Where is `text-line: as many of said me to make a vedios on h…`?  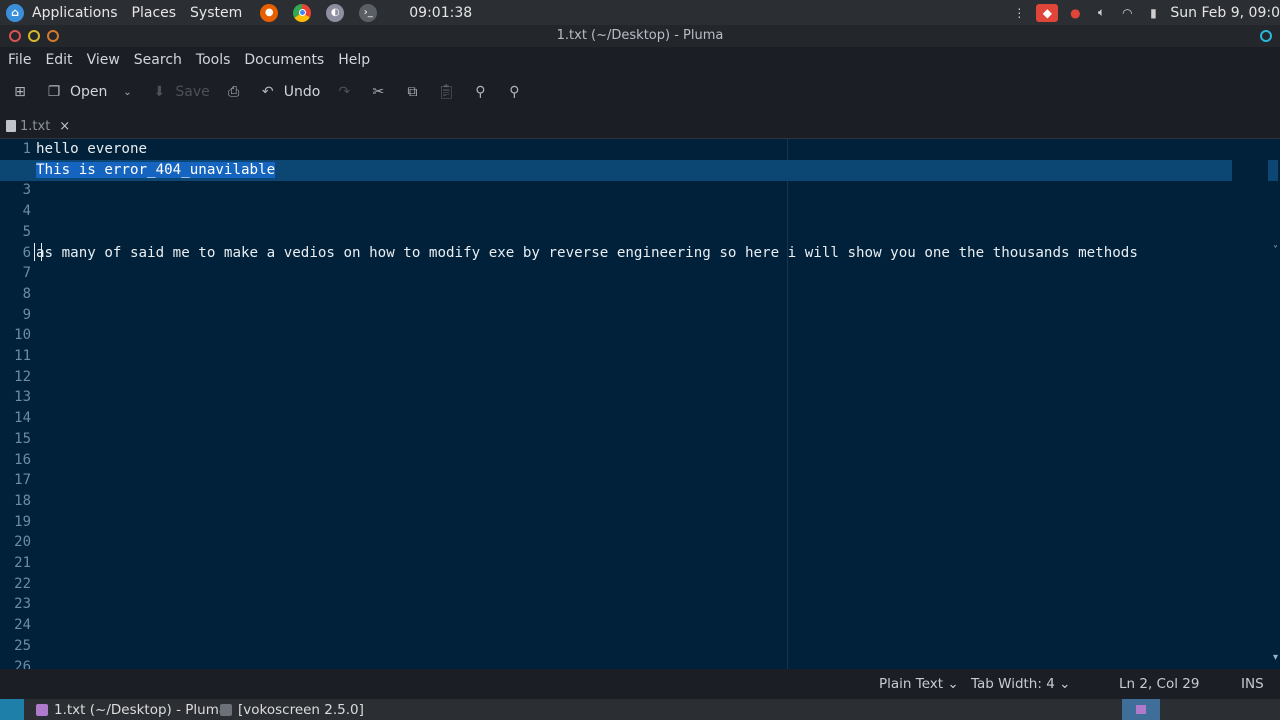 text-line: as many of said me to make a vedios on h… is located at coordinates (587, 253).